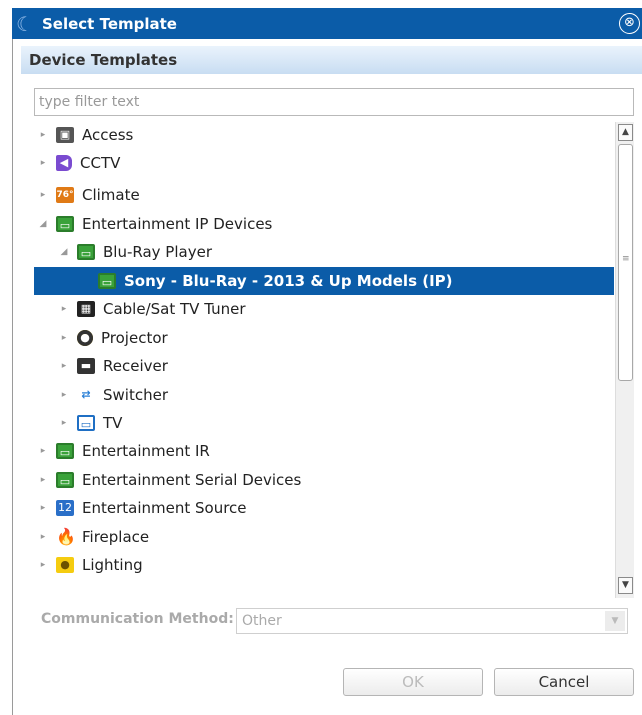 The width and height of the screenshot is (642, 715). I want to click on tree-item: ▸ ▬ Receiver, so click(324, 366).